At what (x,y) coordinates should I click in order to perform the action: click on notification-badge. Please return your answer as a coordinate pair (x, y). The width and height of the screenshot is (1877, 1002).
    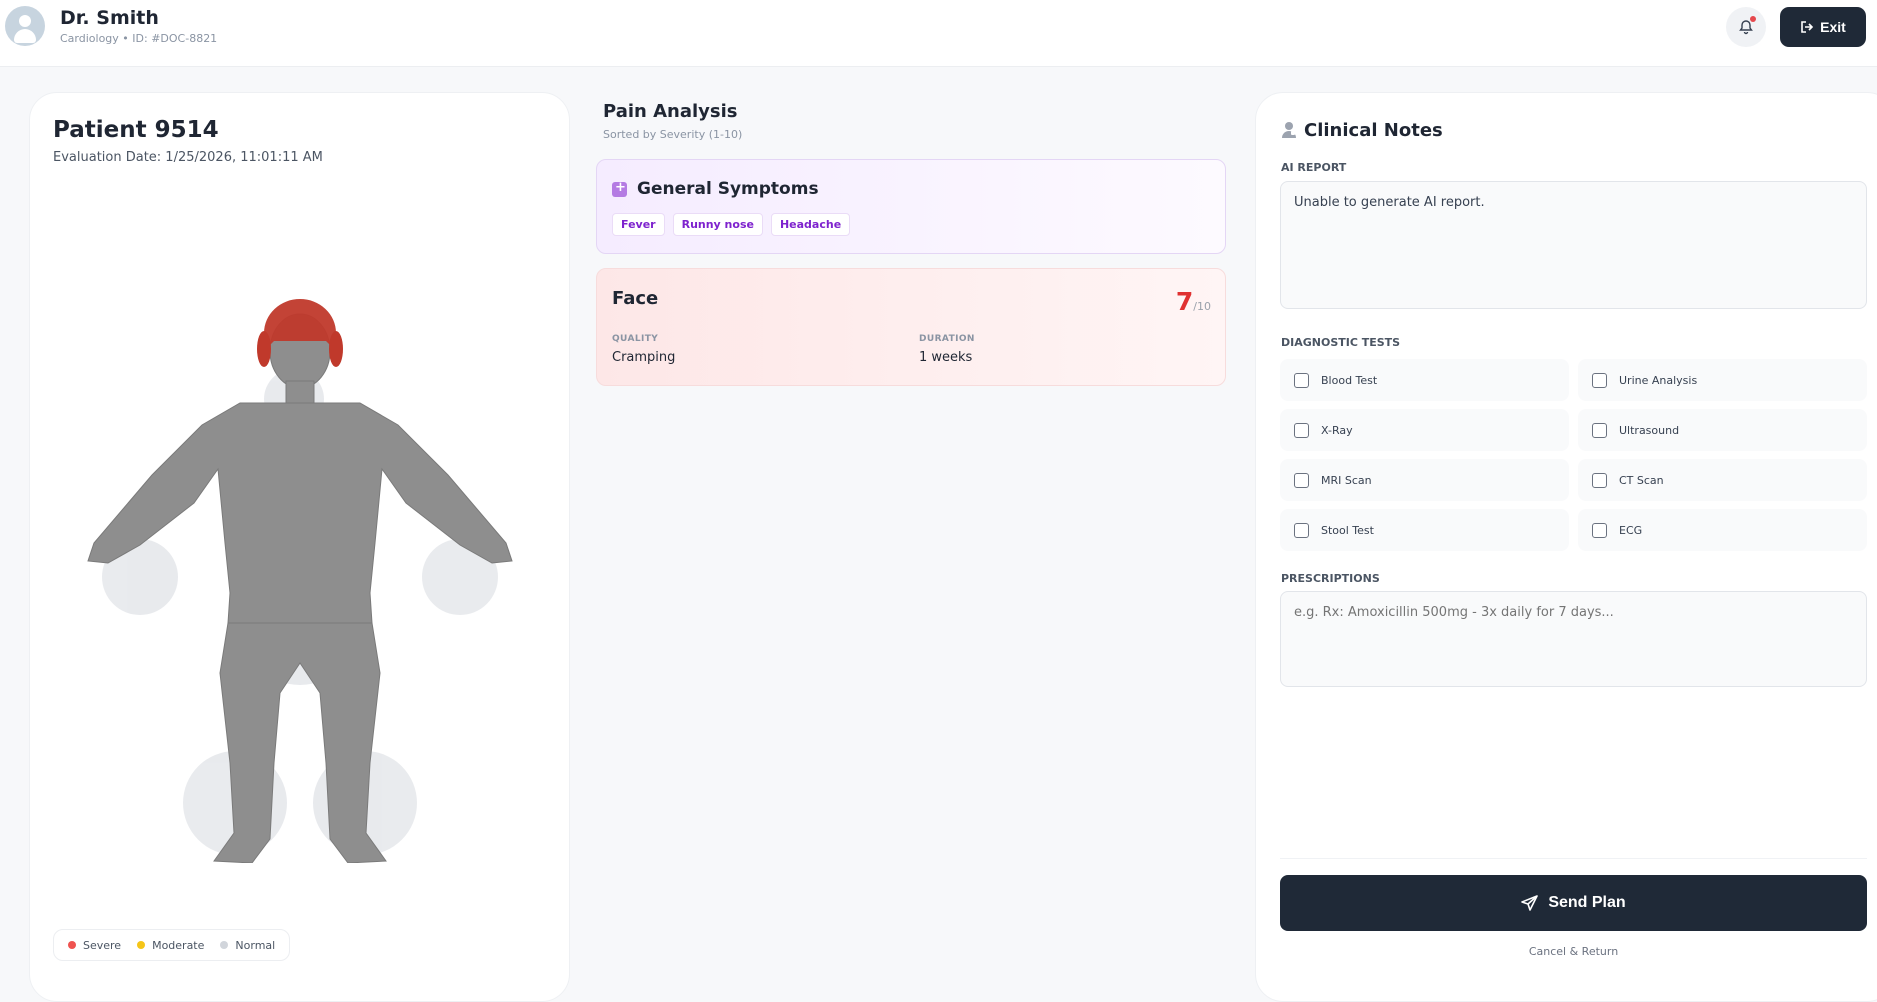
    Looking at the image, I should click on (1753, 19).